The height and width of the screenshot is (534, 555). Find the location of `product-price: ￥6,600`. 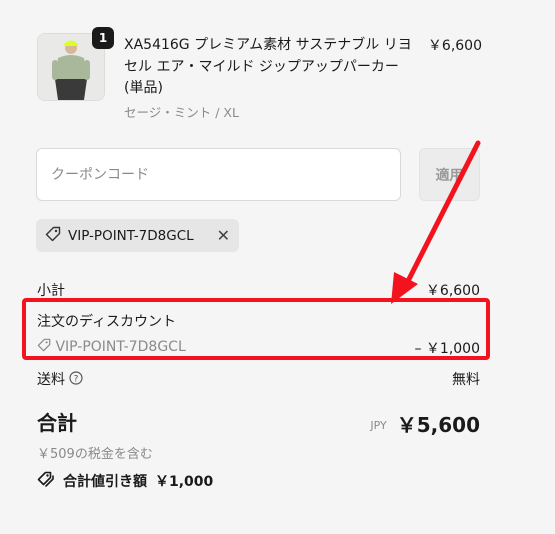

product-price: ￥6,600 is located at coordinates (454, 46).